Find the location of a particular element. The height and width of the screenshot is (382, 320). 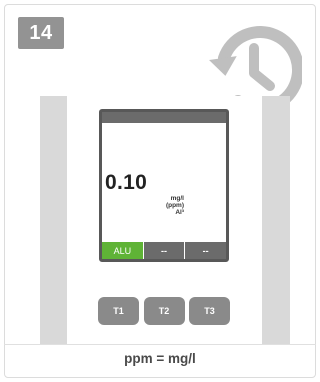

display-tab-3: -- is located at coordinates (205, 250).